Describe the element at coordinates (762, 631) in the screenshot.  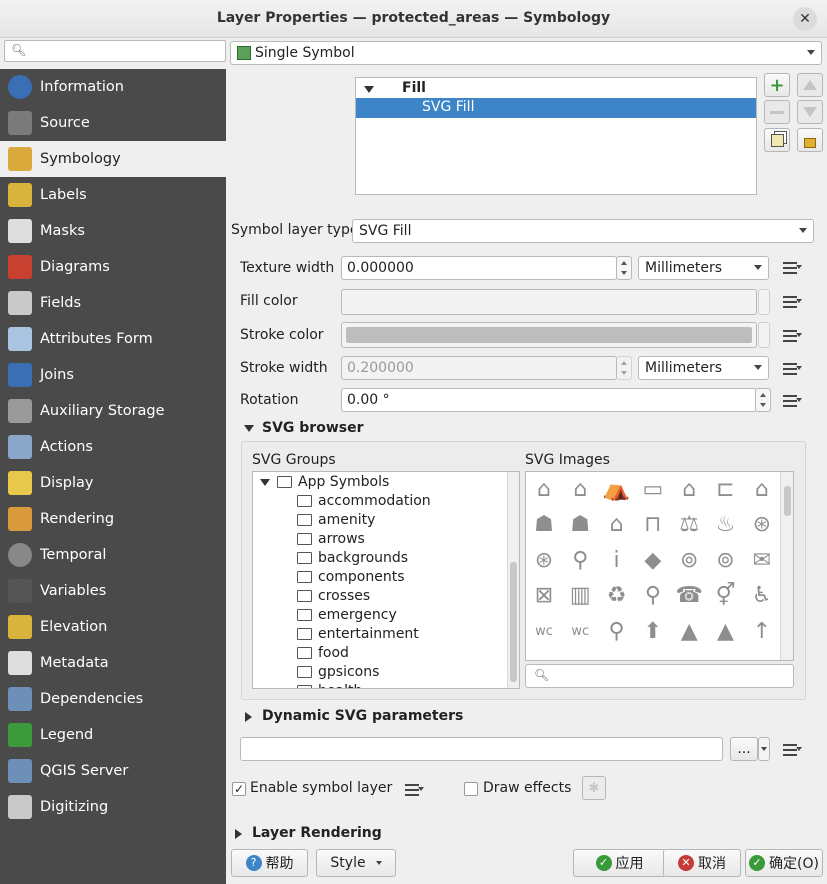
I see `svg-image-thumbnail: ↑` at that location.